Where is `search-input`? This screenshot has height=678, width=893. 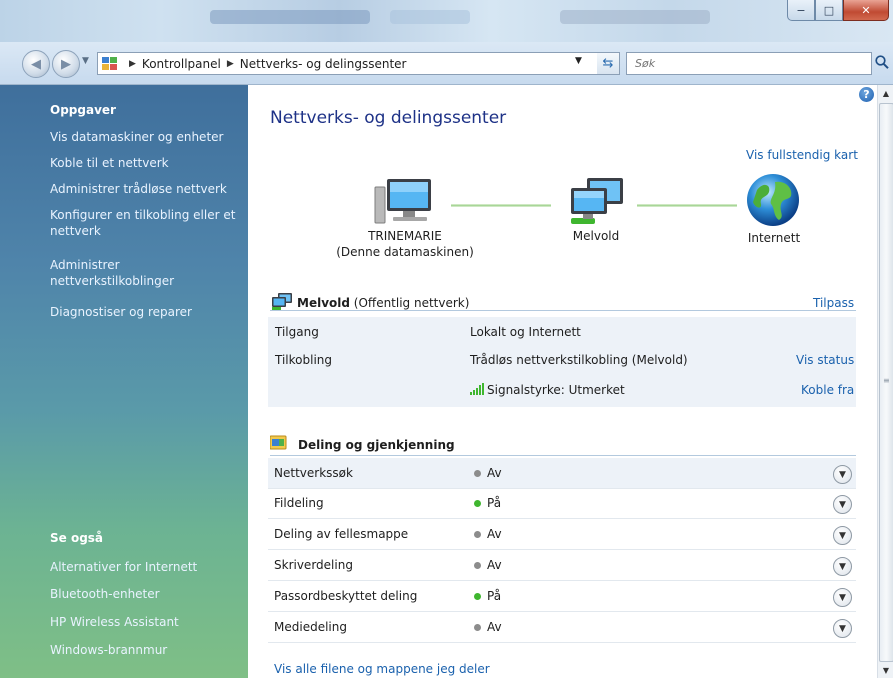
search-input is located at coordinates (735, 63).